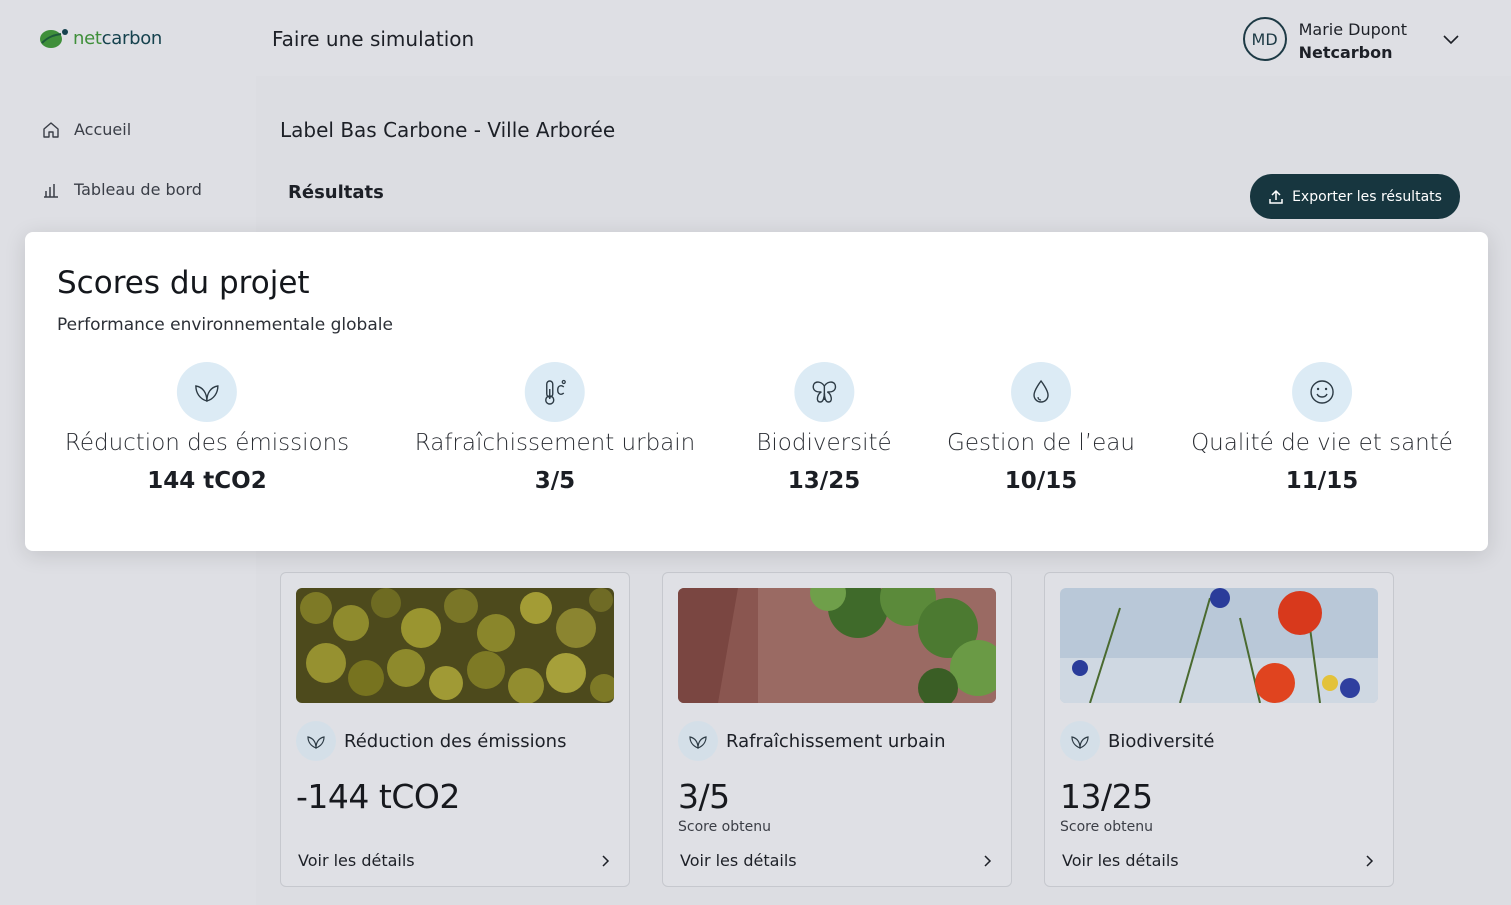 The width and height of the screenshot is (1511, 905). I want to click on score-value: 11/15, so click(1322, 481).